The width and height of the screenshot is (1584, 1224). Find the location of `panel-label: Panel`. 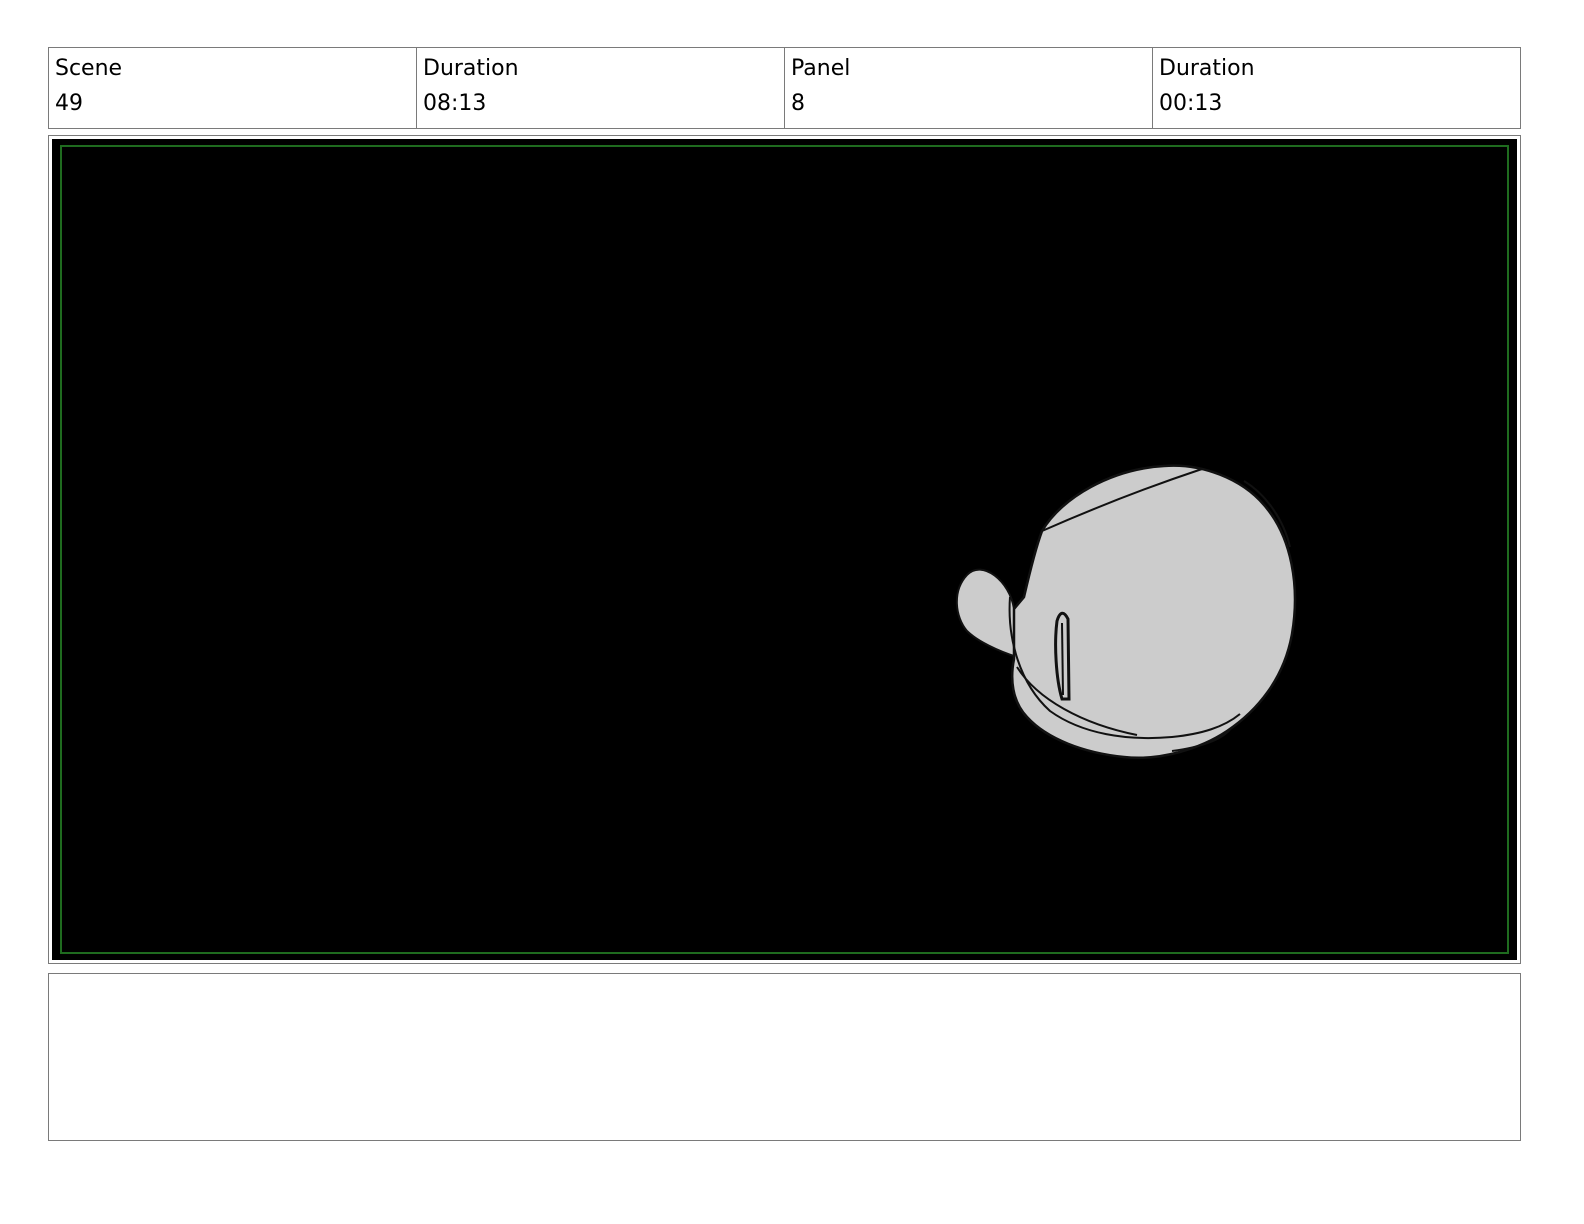

panel-label: Panel is located at coordinates (821, 68).